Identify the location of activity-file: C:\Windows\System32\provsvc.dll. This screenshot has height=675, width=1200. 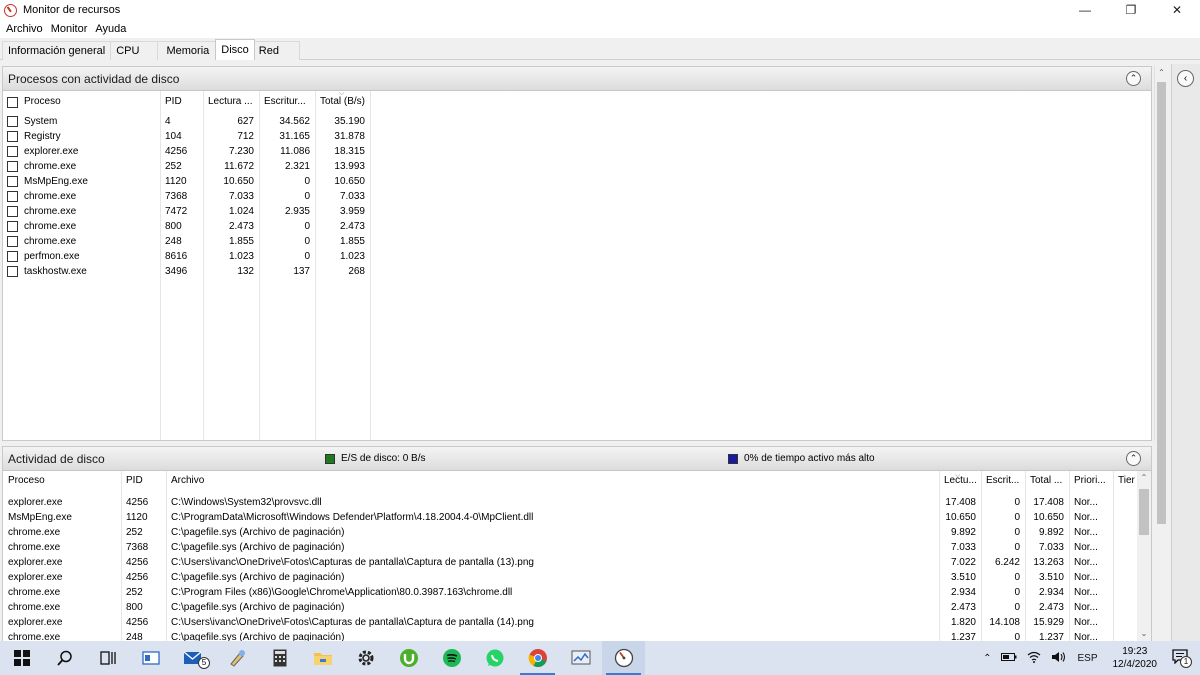
(246, 502).